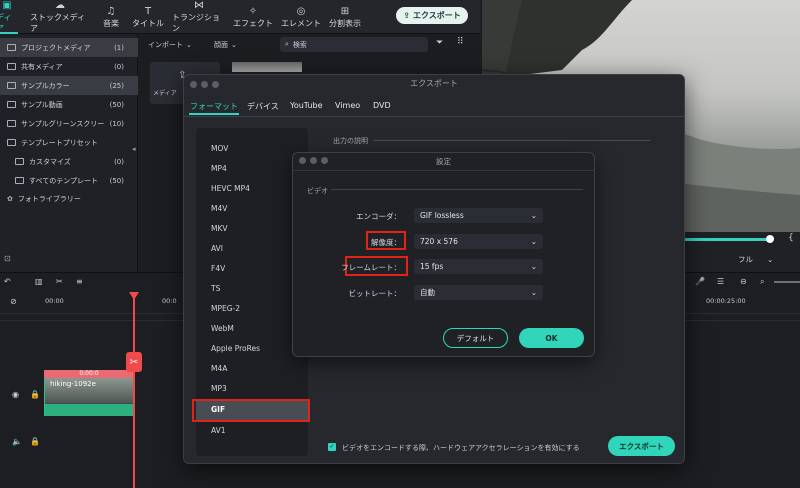 The height and width of the screenshot is (488, 800). What do you see at coordinates (69, 104) in the screenshot?
I see `sidebar-item-sample-videos: サンプル動画 (50)` at bounding box center [69, 104].